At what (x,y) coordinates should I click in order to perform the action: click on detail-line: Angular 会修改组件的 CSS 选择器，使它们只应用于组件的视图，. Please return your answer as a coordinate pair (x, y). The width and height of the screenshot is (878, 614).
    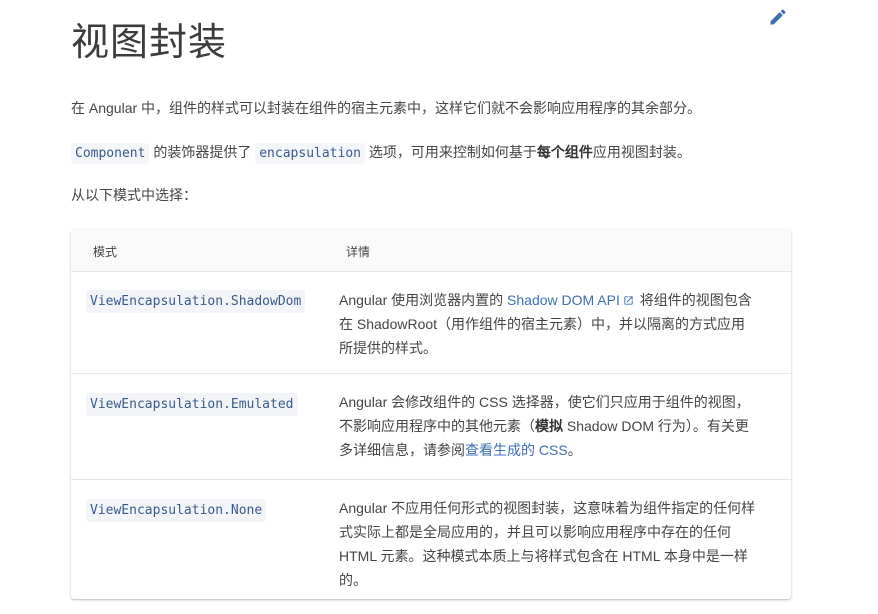
    Looking at the image, I should click on (544, 402).